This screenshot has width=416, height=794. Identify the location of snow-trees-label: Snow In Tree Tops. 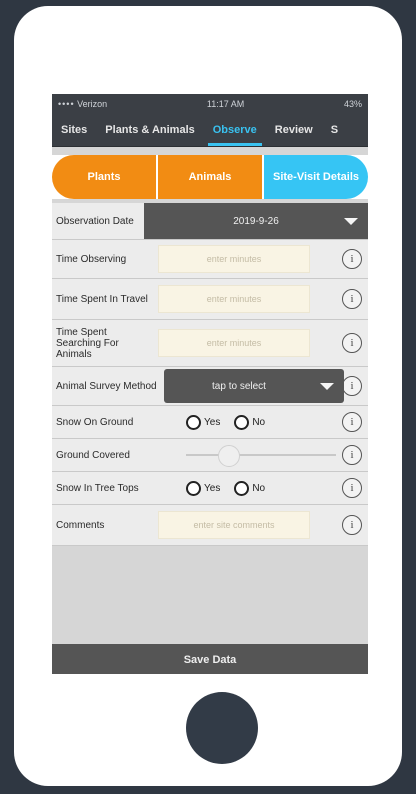
(97, 488).